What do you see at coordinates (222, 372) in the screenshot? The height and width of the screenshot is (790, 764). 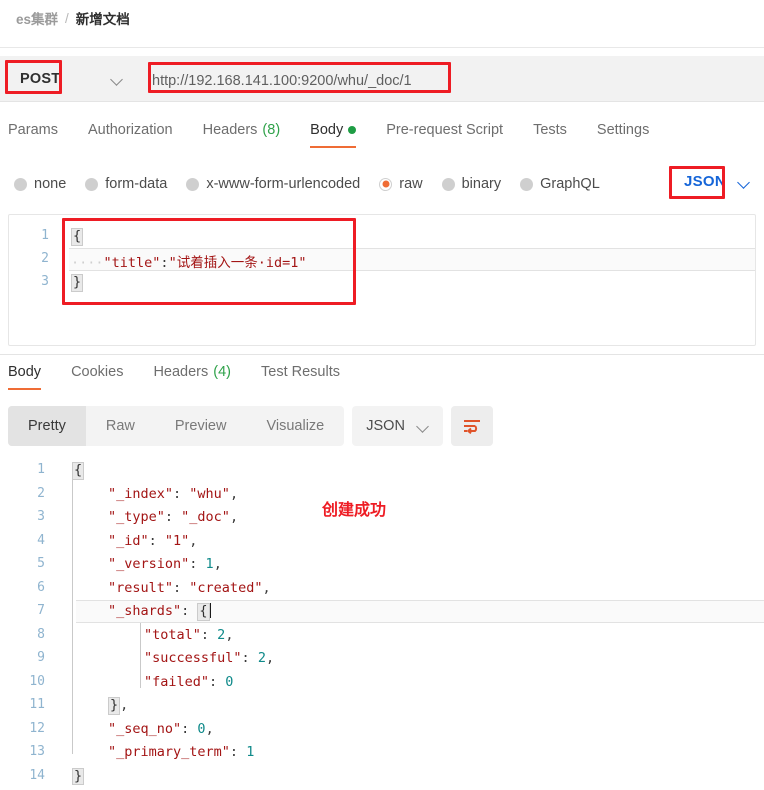 I see `tab-count-badge: (4)` at bounding box center [222, 372].